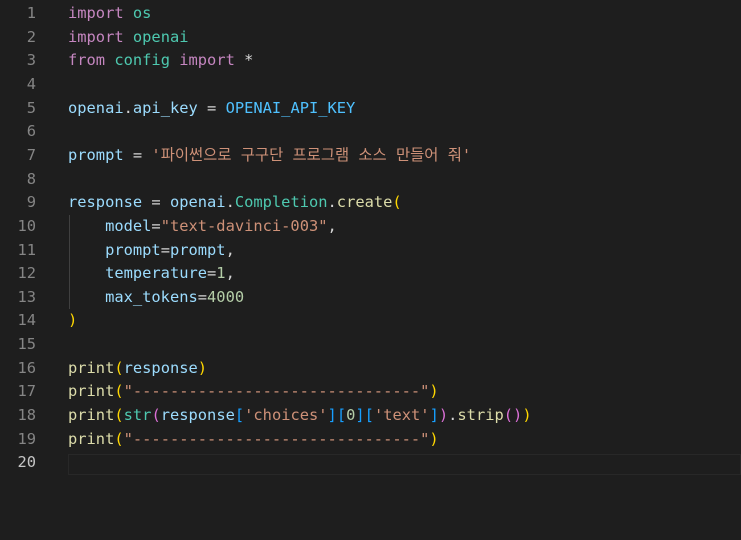 The image size is (741, 540). Describe the element at coordinates (137, 415) in the screenshot. I see `code-token: str` at that location.